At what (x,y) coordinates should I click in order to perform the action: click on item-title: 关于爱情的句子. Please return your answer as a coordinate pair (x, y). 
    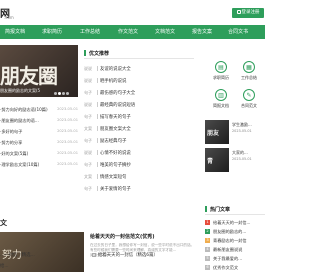
    Looking at the image, I should click on (115, 189).